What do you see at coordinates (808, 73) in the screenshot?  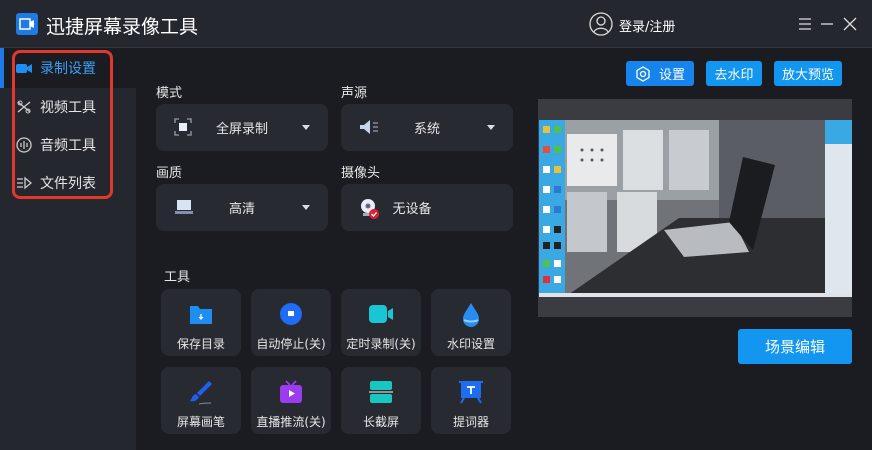 I see `enlarge-preview-button: 放大预览` at bounding box center [808, 73].